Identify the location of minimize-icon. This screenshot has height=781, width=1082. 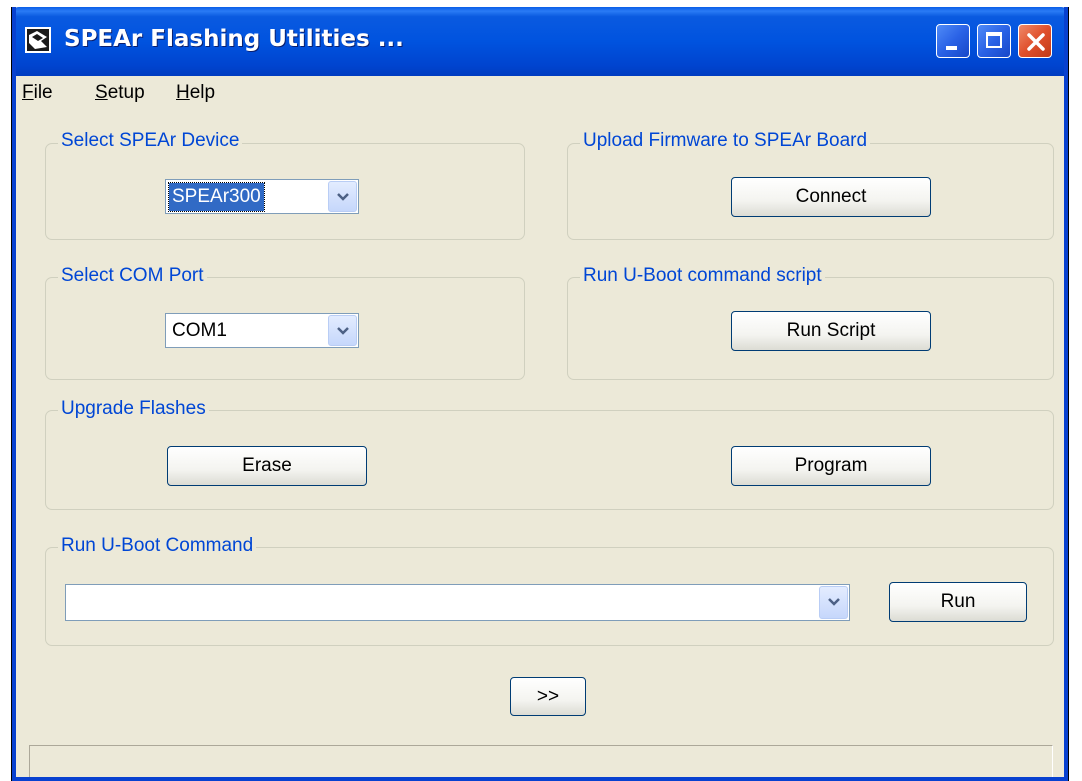
(953, 41).